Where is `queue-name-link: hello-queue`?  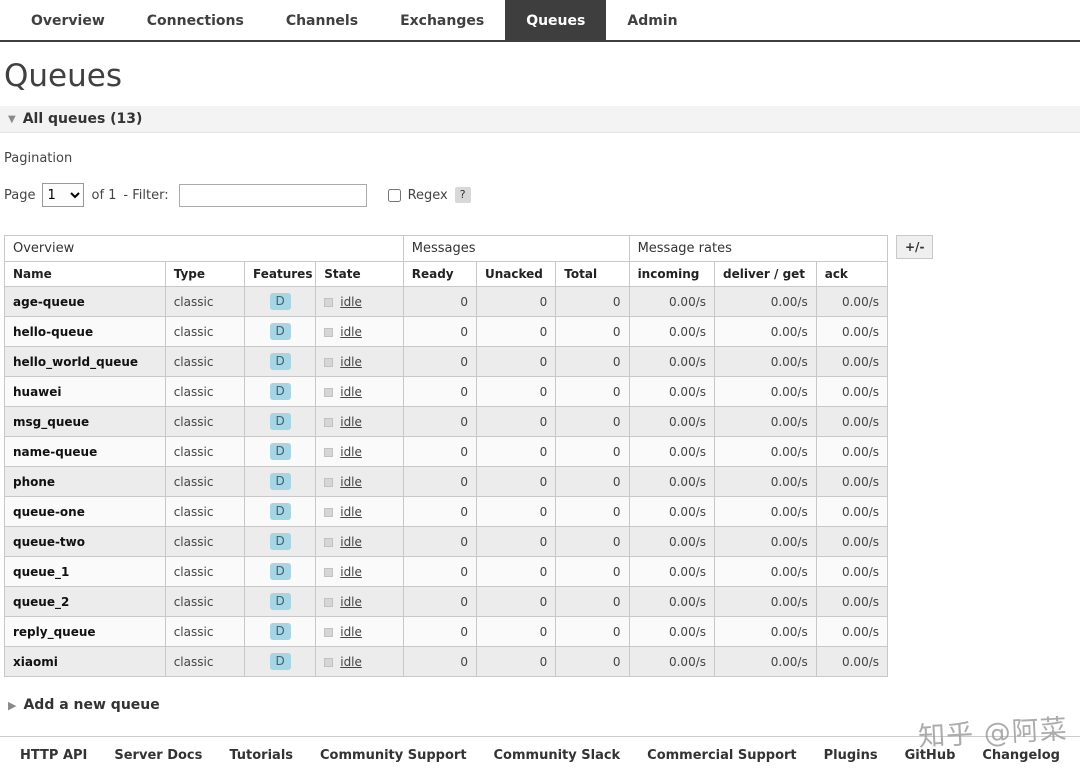 queue-name-link: hello-queue is located at coordinates (85, 331).